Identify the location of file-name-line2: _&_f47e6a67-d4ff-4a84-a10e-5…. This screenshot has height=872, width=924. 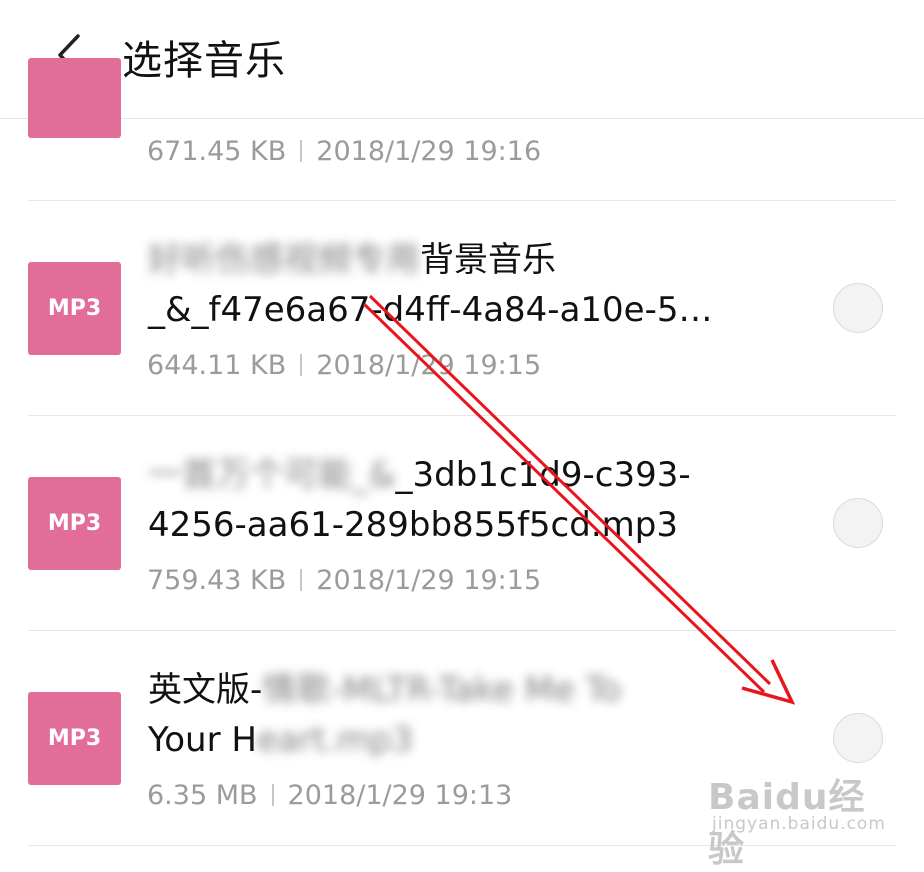
(430, 310).